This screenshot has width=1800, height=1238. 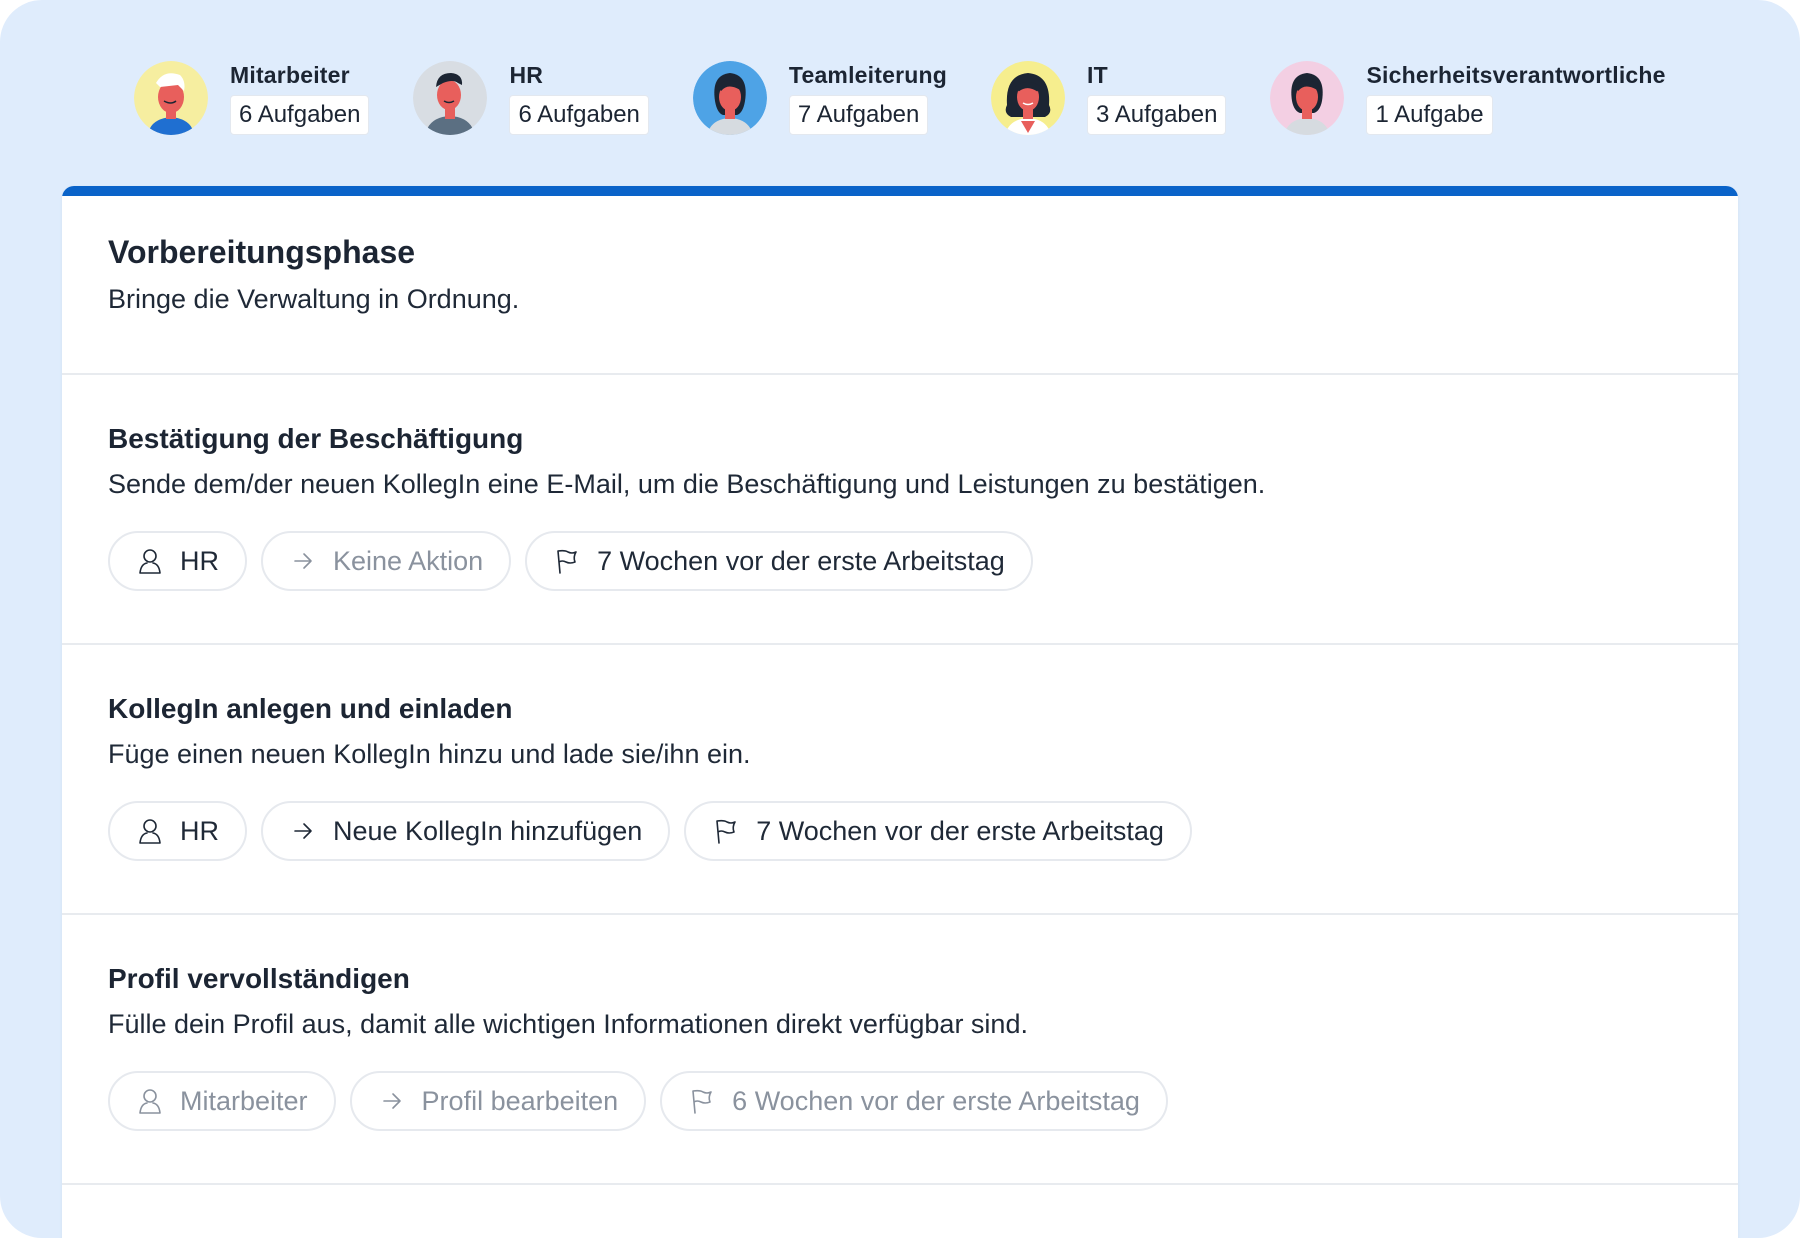 What do you see at coordinates (868, 75) in the screenshot?
I see `role-name: Teamleiterung` at bounding box center [868, 75].